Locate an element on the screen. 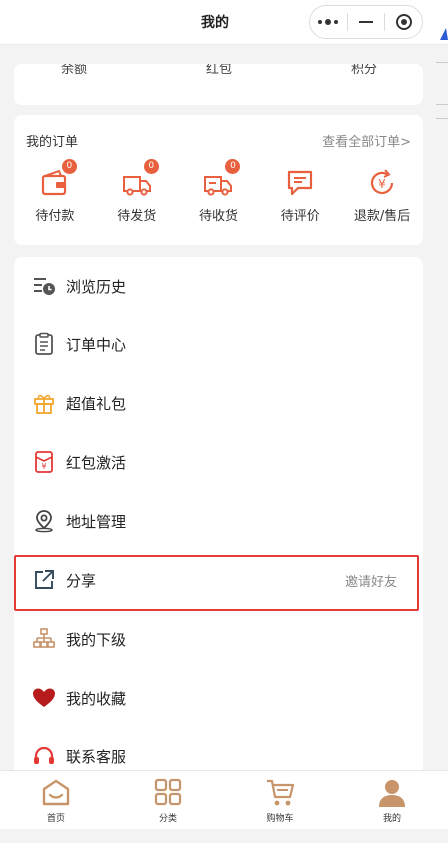 This screenshot has width=448, height=843. order-label: 待评价 is located at coordinates (300, 216).